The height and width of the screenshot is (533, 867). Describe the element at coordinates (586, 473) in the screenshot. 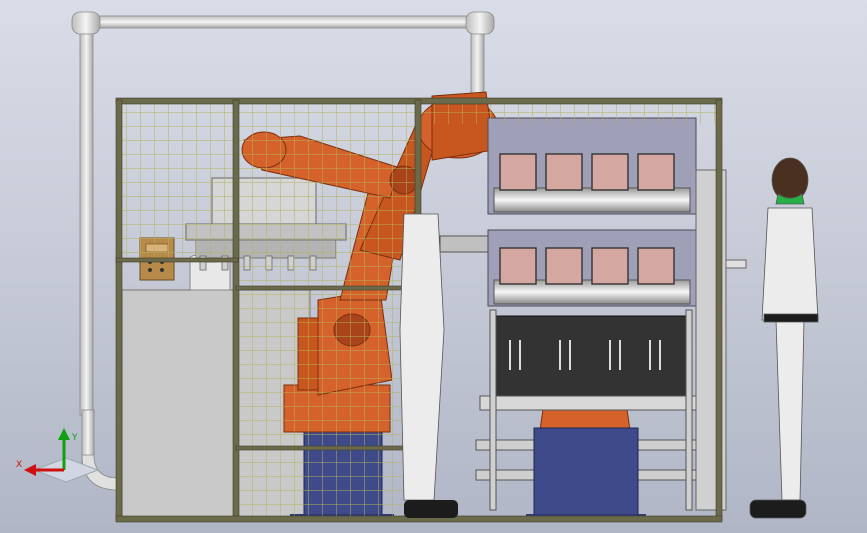

I see `rack-pedestal` at that location.